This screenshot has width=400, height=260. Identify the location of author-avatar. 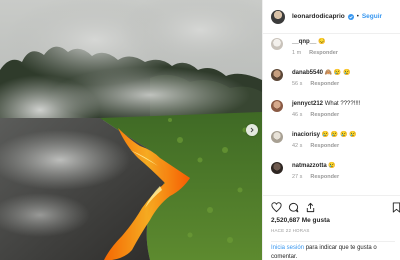
(278, 16).